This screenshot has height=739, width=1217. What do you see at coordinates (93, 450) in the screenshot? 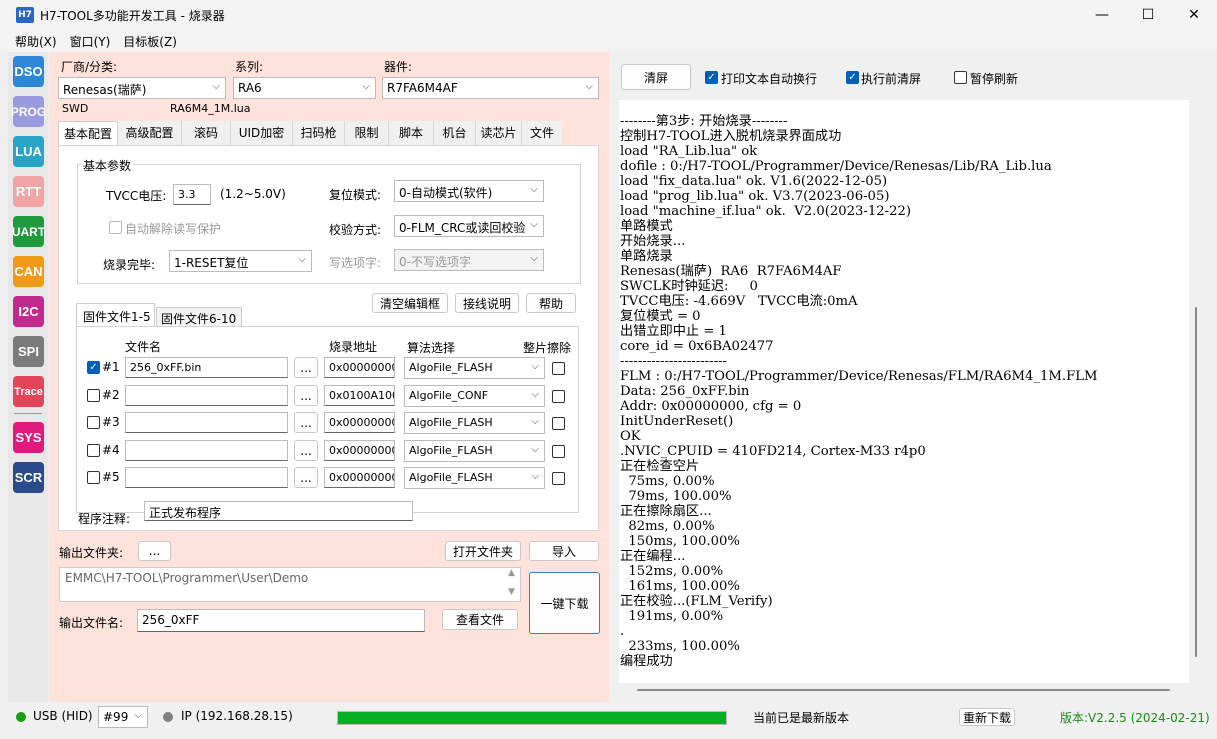
I see `firmware-4-checkbox` at bounding box center [93, 450].